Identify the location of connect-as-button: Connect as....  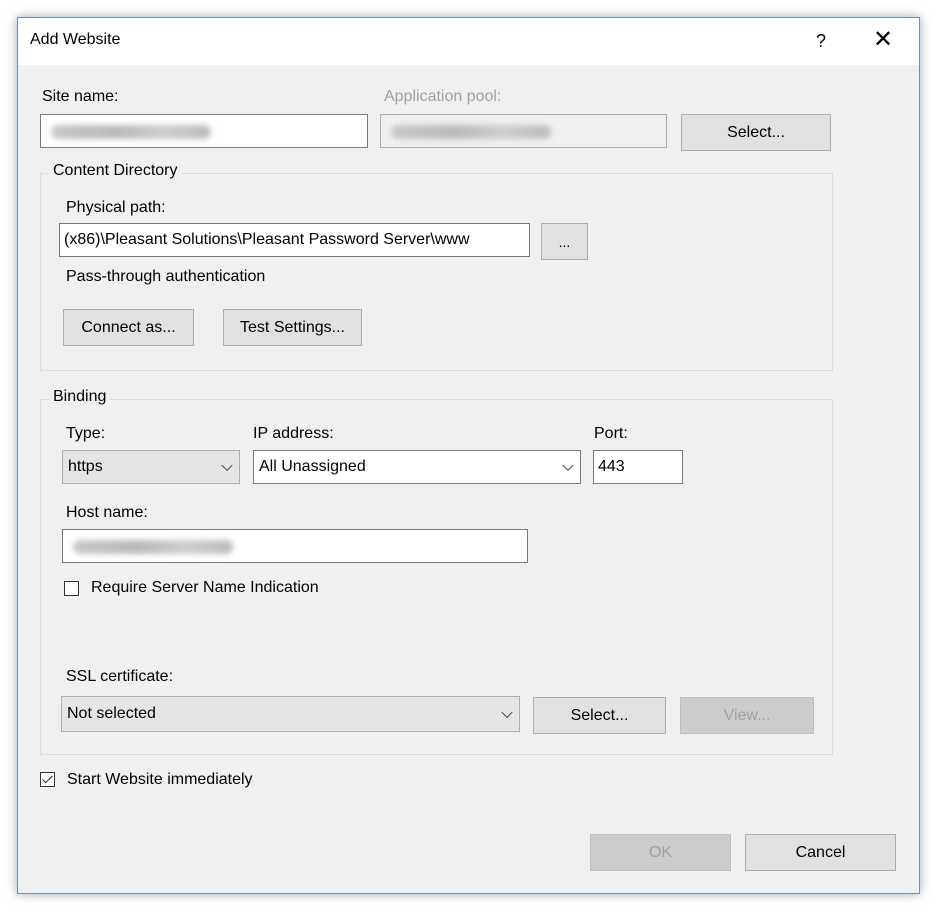
(128, 327).